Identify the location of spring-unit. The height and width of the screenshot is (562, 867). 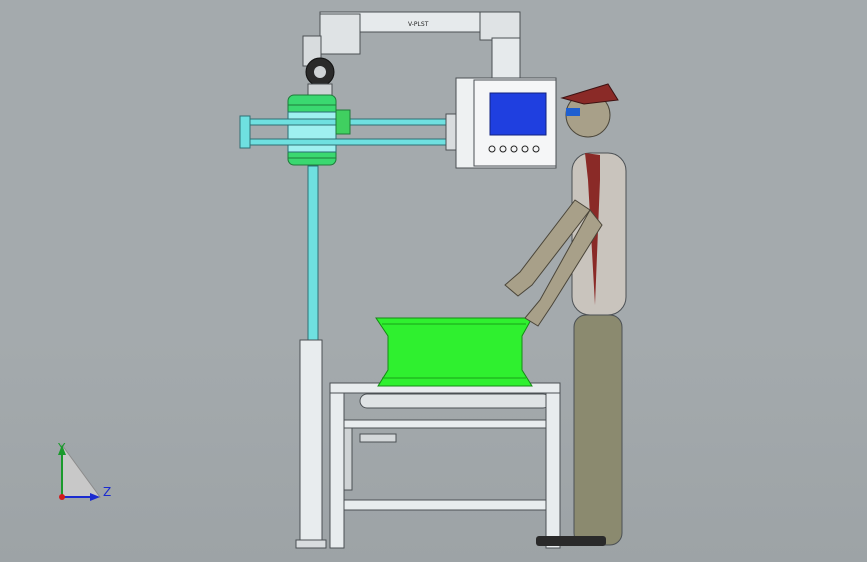
(312, 130).